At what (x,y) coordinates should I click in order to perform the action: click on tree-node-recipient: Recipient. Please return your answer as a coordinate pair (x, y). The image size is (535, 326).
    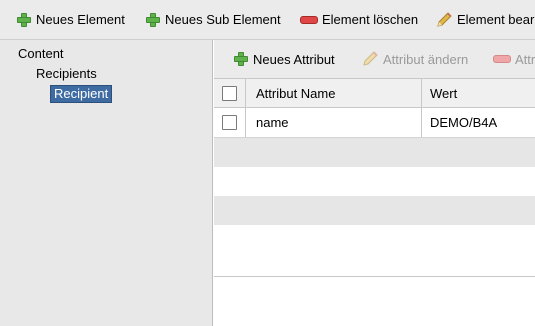
    Looking at the image, I should click on (81, 94).